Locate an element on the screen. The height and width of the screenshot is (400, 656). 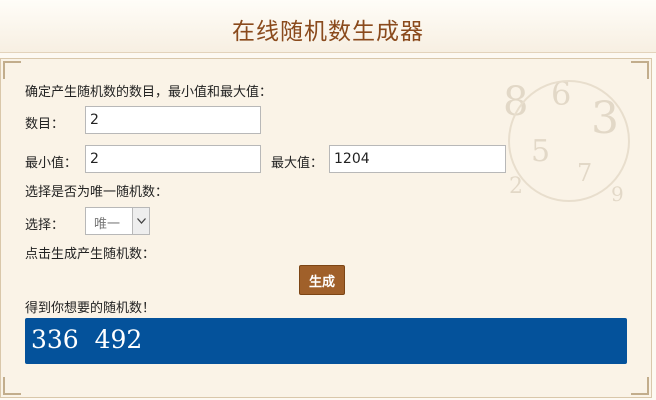
max-label: 最大值： is located at coordinates (297, 163).